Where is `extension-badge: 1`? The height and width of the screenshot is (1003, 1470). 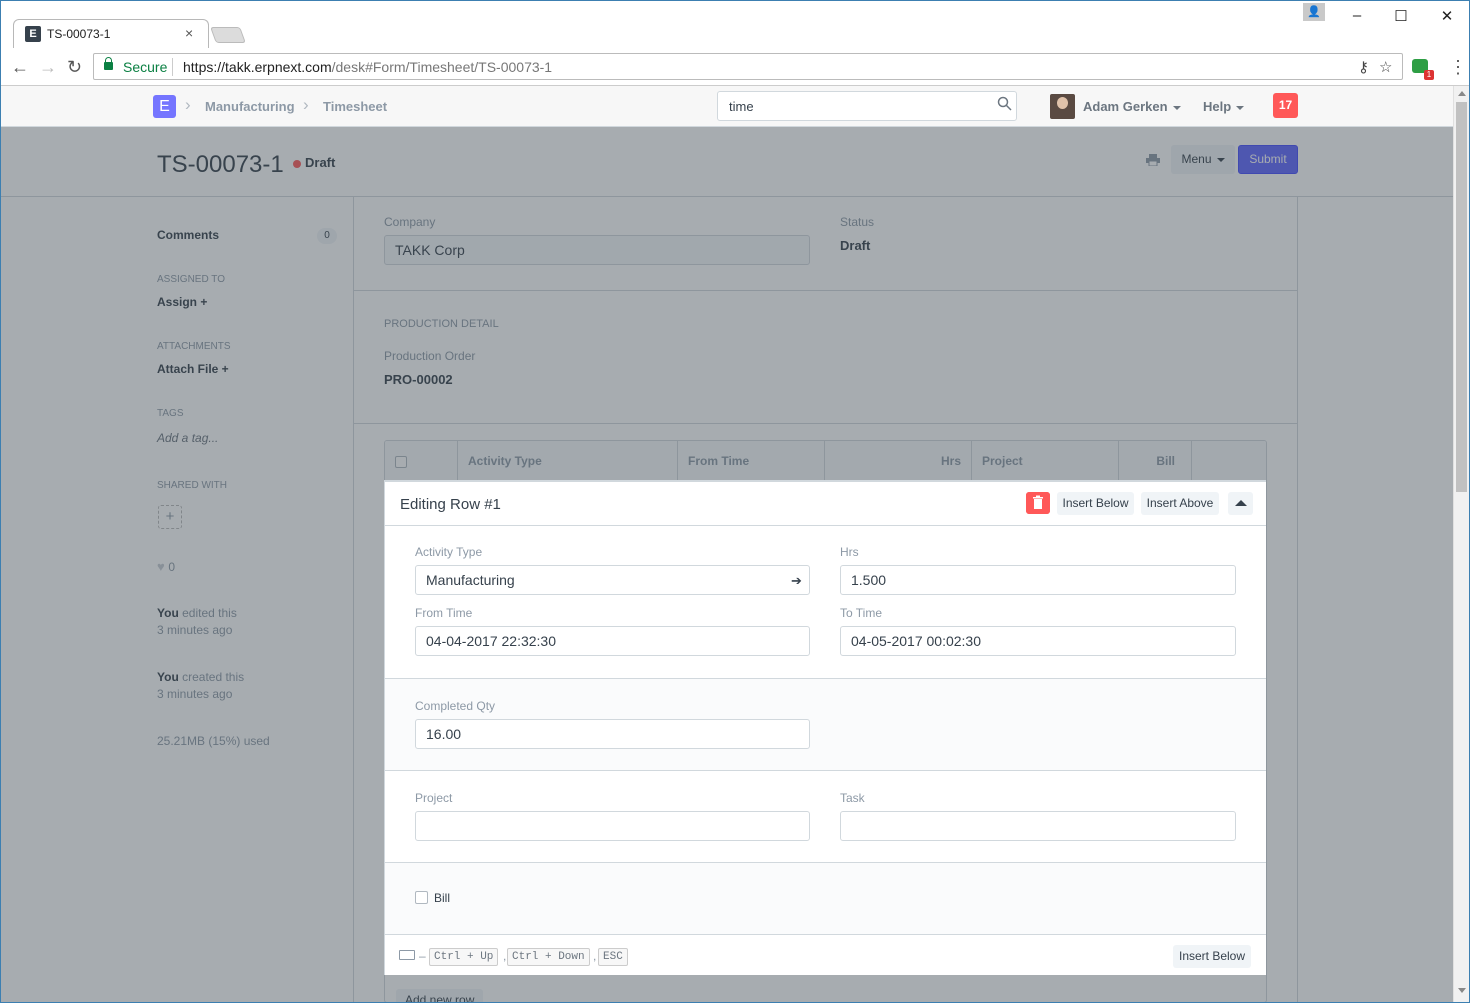 extension-badge: 1 is located at coordinates (1429, 75).